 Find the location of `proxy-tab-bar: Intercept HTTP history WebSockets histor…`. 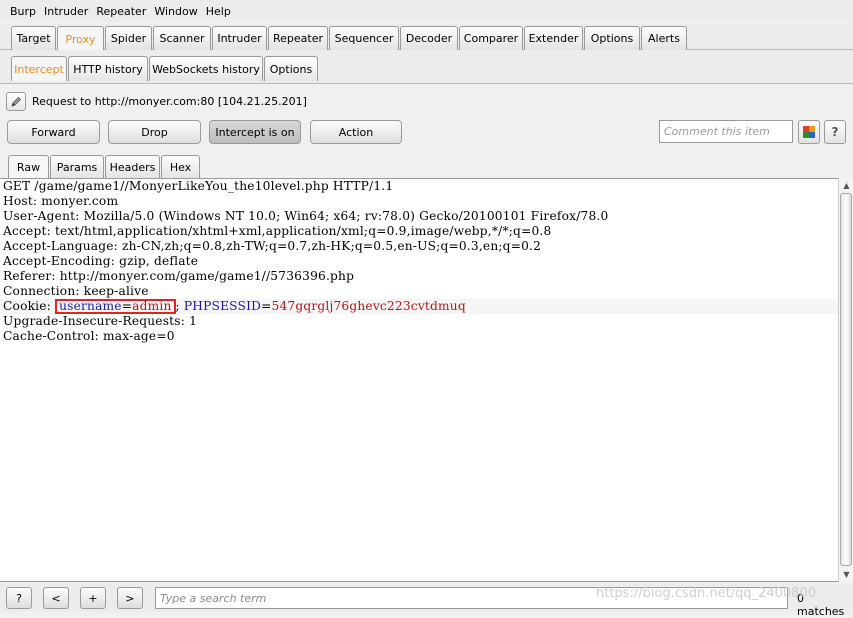

proxy-tab-bar: Intercept HTTP history WebSockets histor… is located at coordinates (426, 67).